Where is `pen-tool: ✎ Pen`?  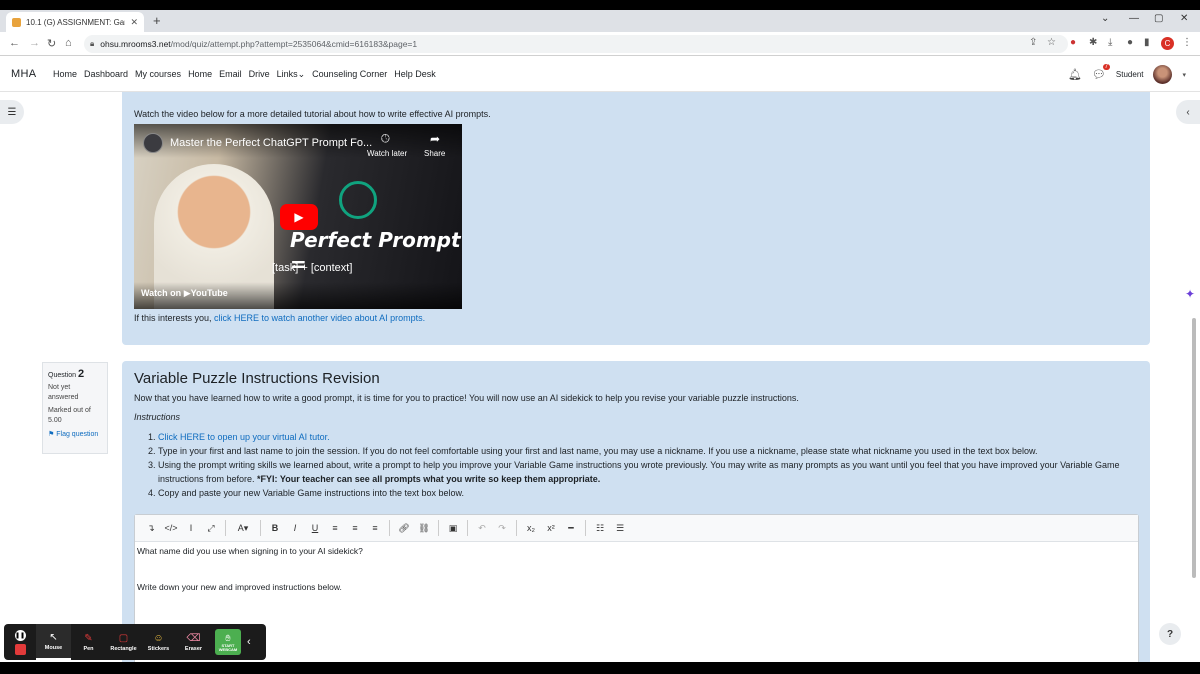 pen-tool: ✎ Pen is located at coordinates (88, 642).